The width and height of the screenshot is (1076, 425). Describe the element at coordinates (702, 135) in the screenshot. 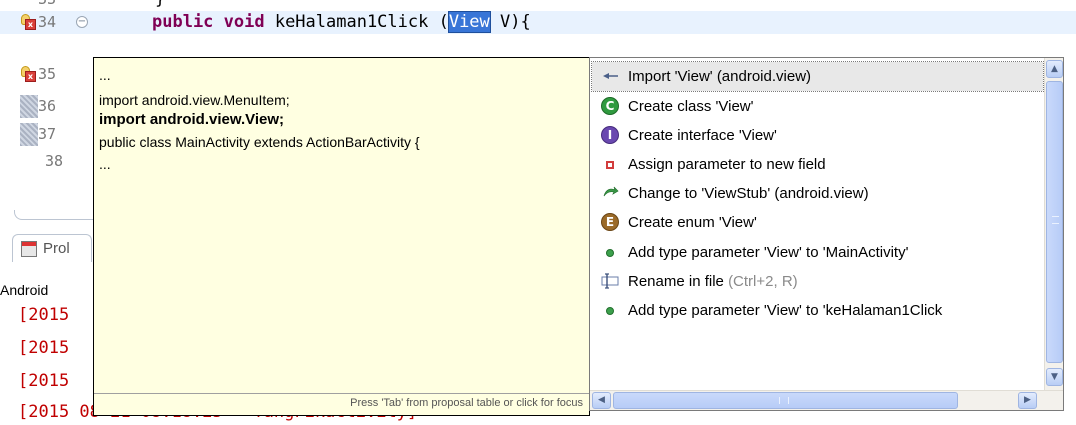

I see `proposal-label: Create interface 'View'` at that location.